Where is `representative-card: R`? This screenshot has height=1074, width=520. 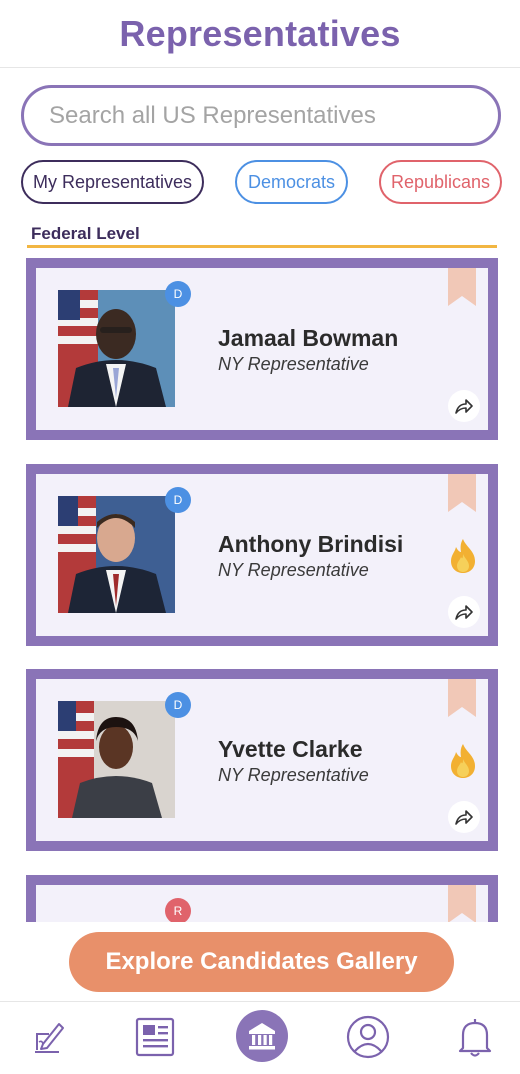 representative-card: R is located at coordinates (262, 898).